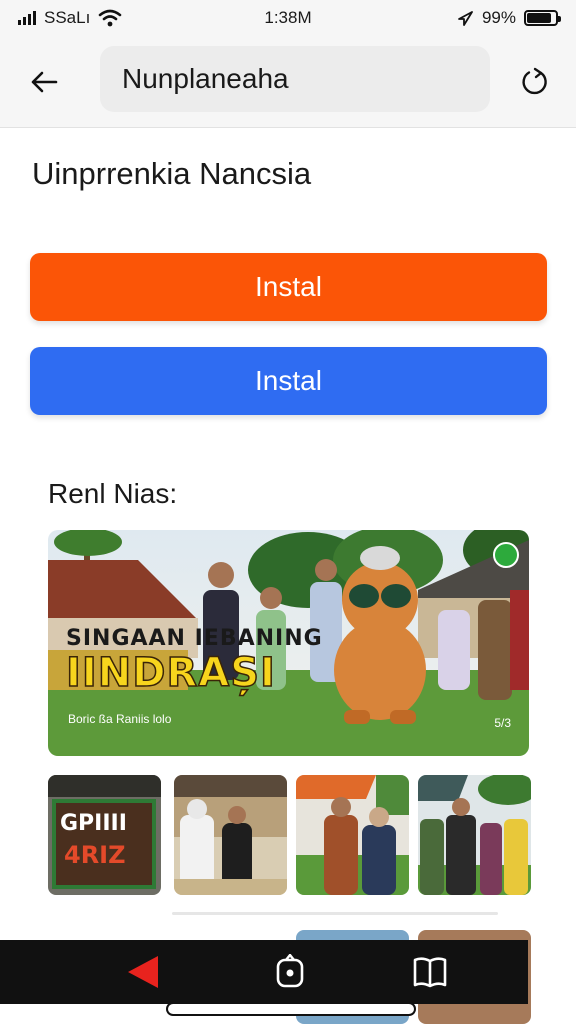 The height and width of the screenshot is (1024, 576). Describe the element at coordinates (506, 555) in the screenshot. I see `play-badge-icon` at that location.